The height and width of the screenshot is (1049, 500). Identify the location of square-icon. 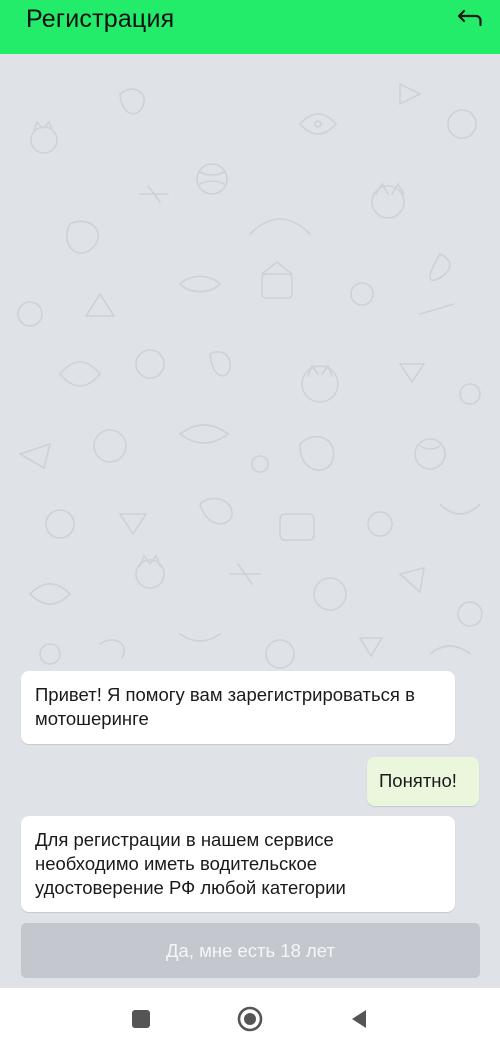
(141, 1019).